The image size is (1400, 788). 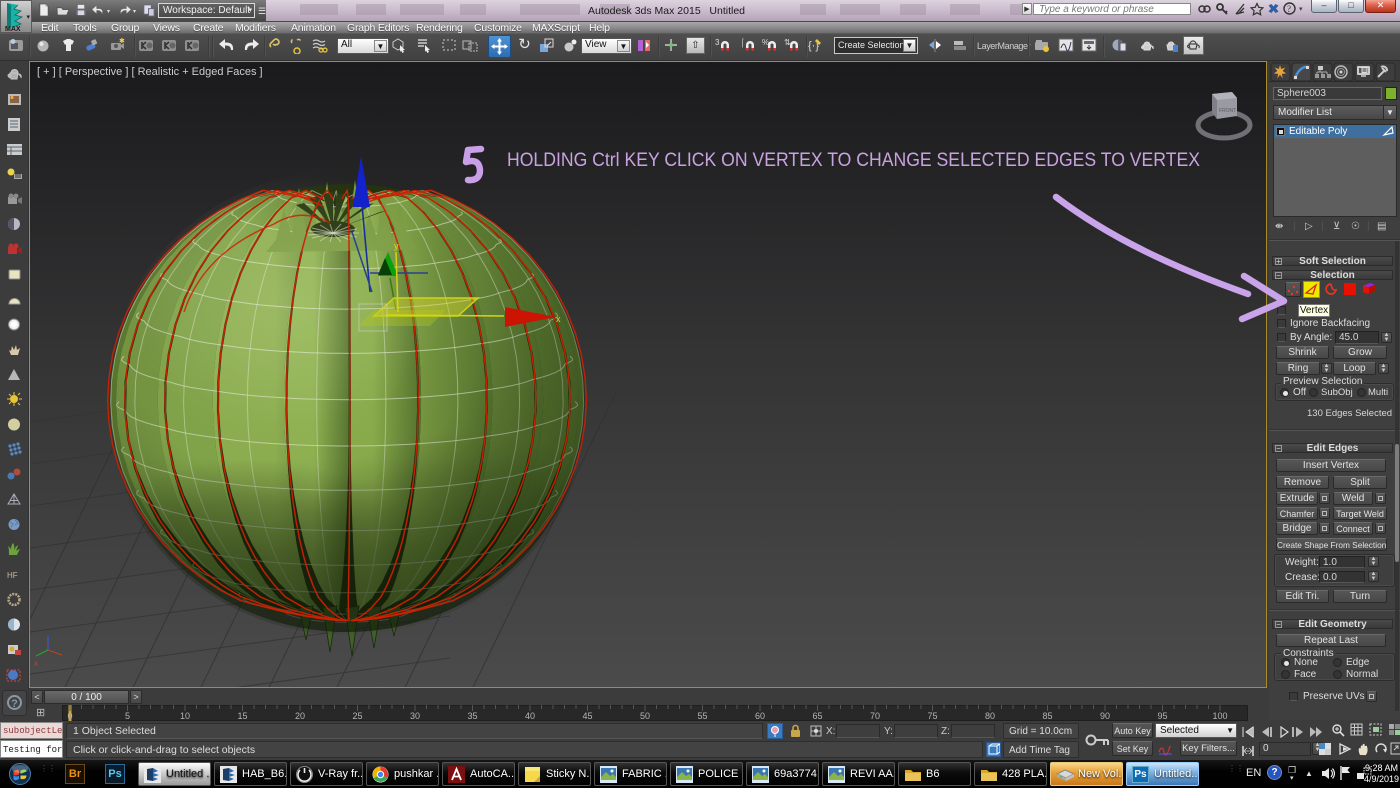 What do you see at coordinates (717, 42) in the screenshot?
I see `svg-text: 3` at bounding box center [717, 42].